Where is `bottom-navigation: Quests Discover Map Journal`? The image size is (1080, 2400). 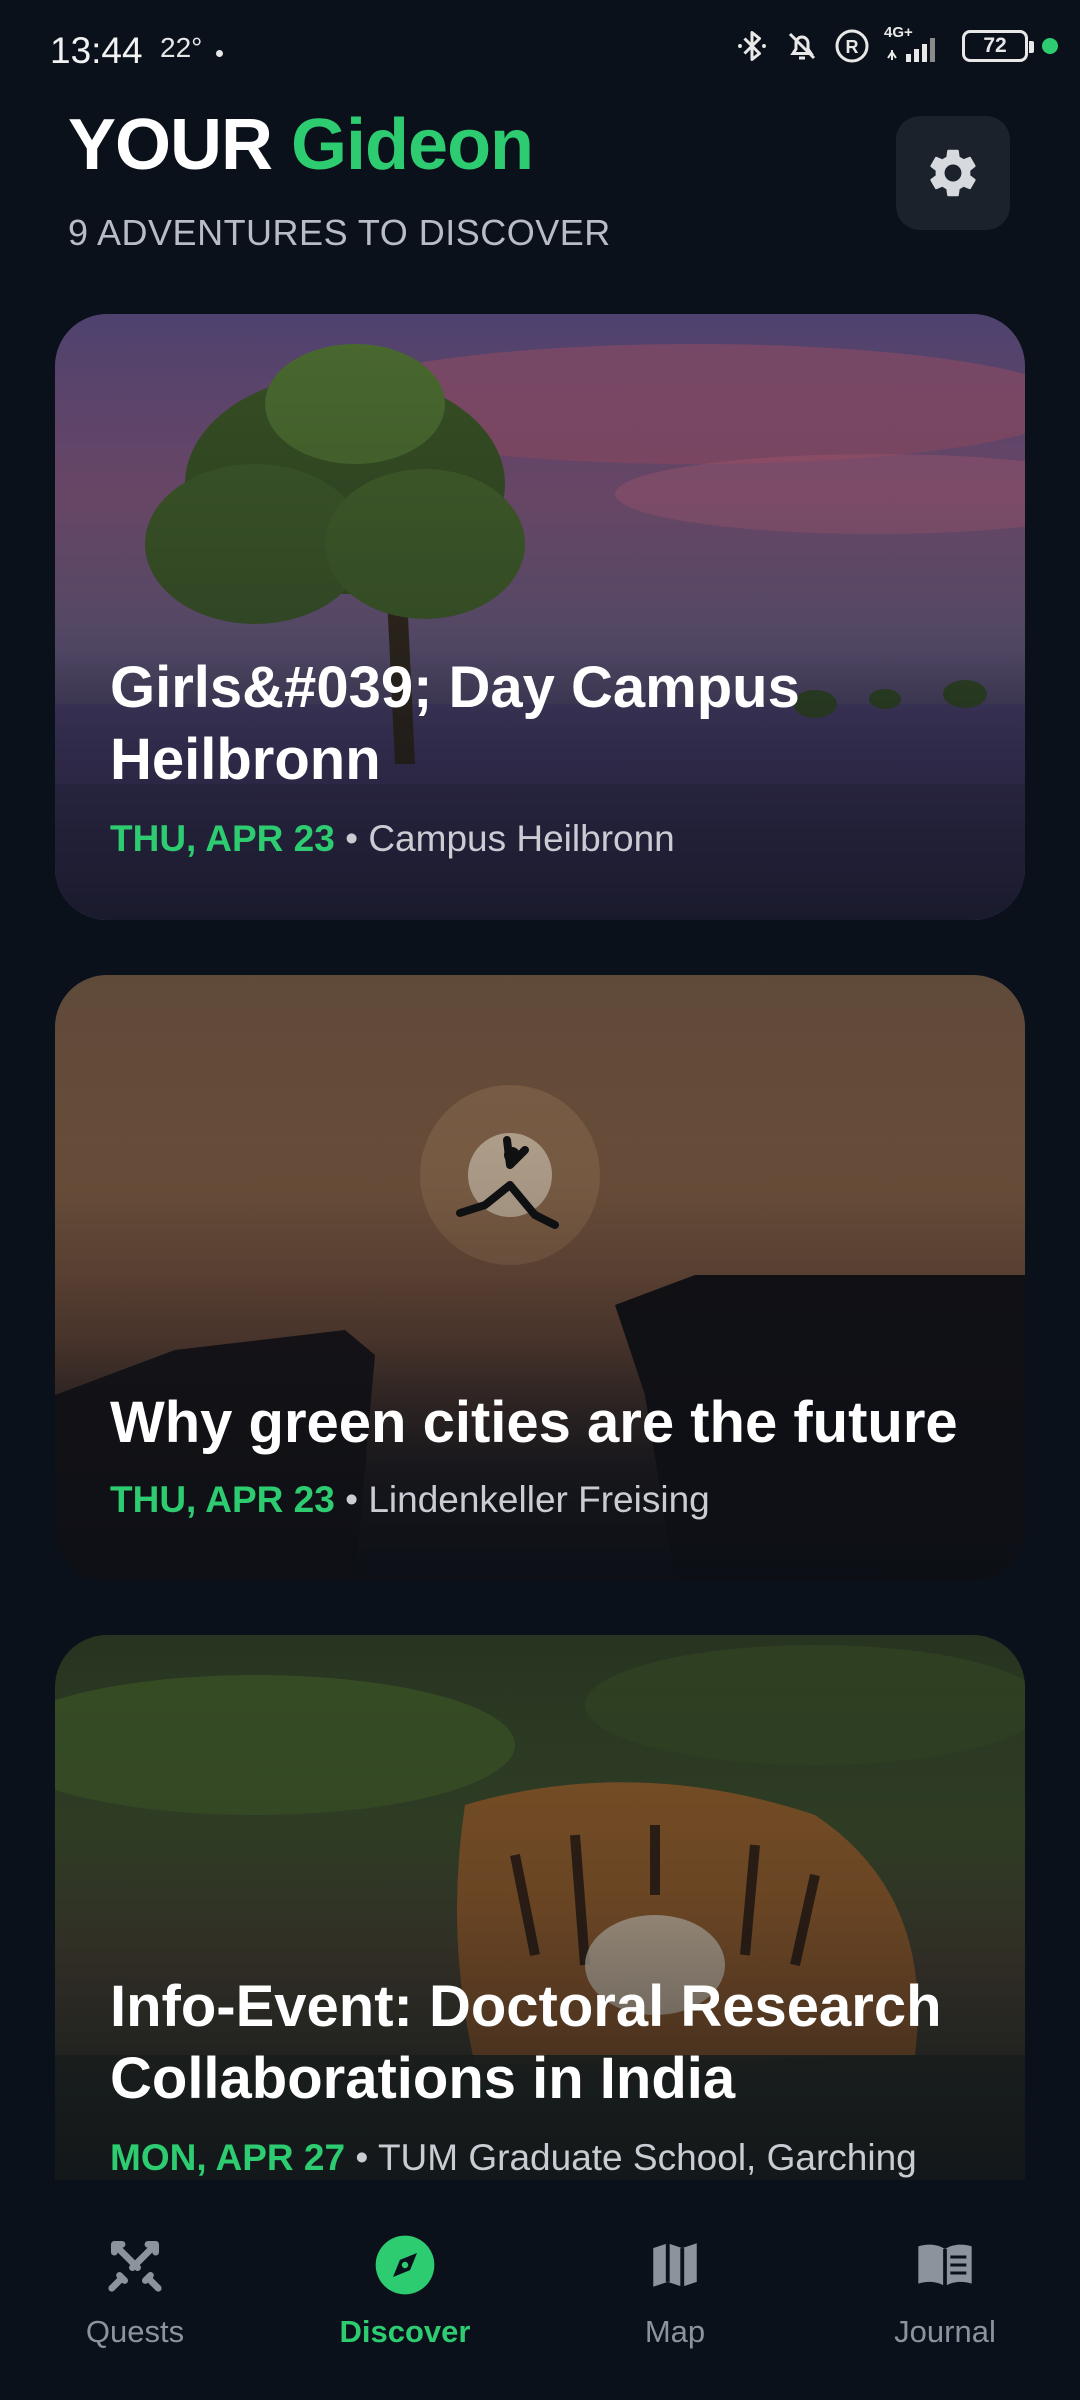
bottom-navigation: Quests Discover Map Journal is located at coordinates (540, 2290).